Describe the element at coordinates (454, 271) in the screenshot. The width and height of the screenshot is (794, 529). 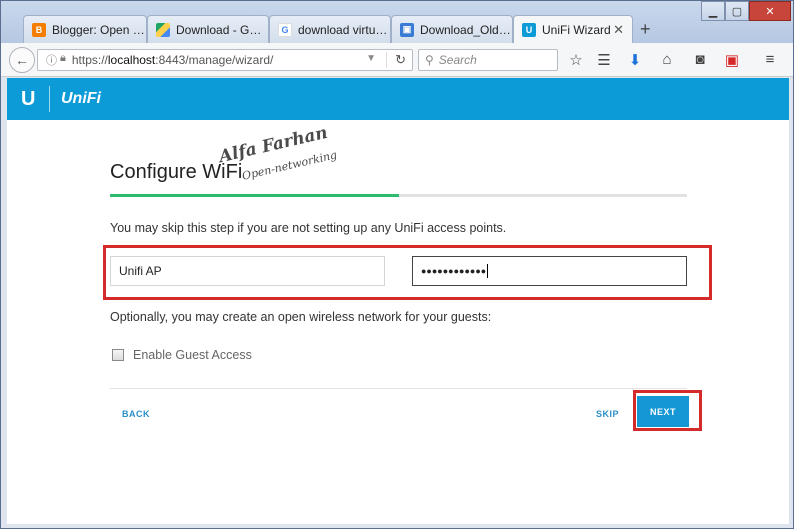
I see `password-value: ●●●●●●●●●●●●` at that location.